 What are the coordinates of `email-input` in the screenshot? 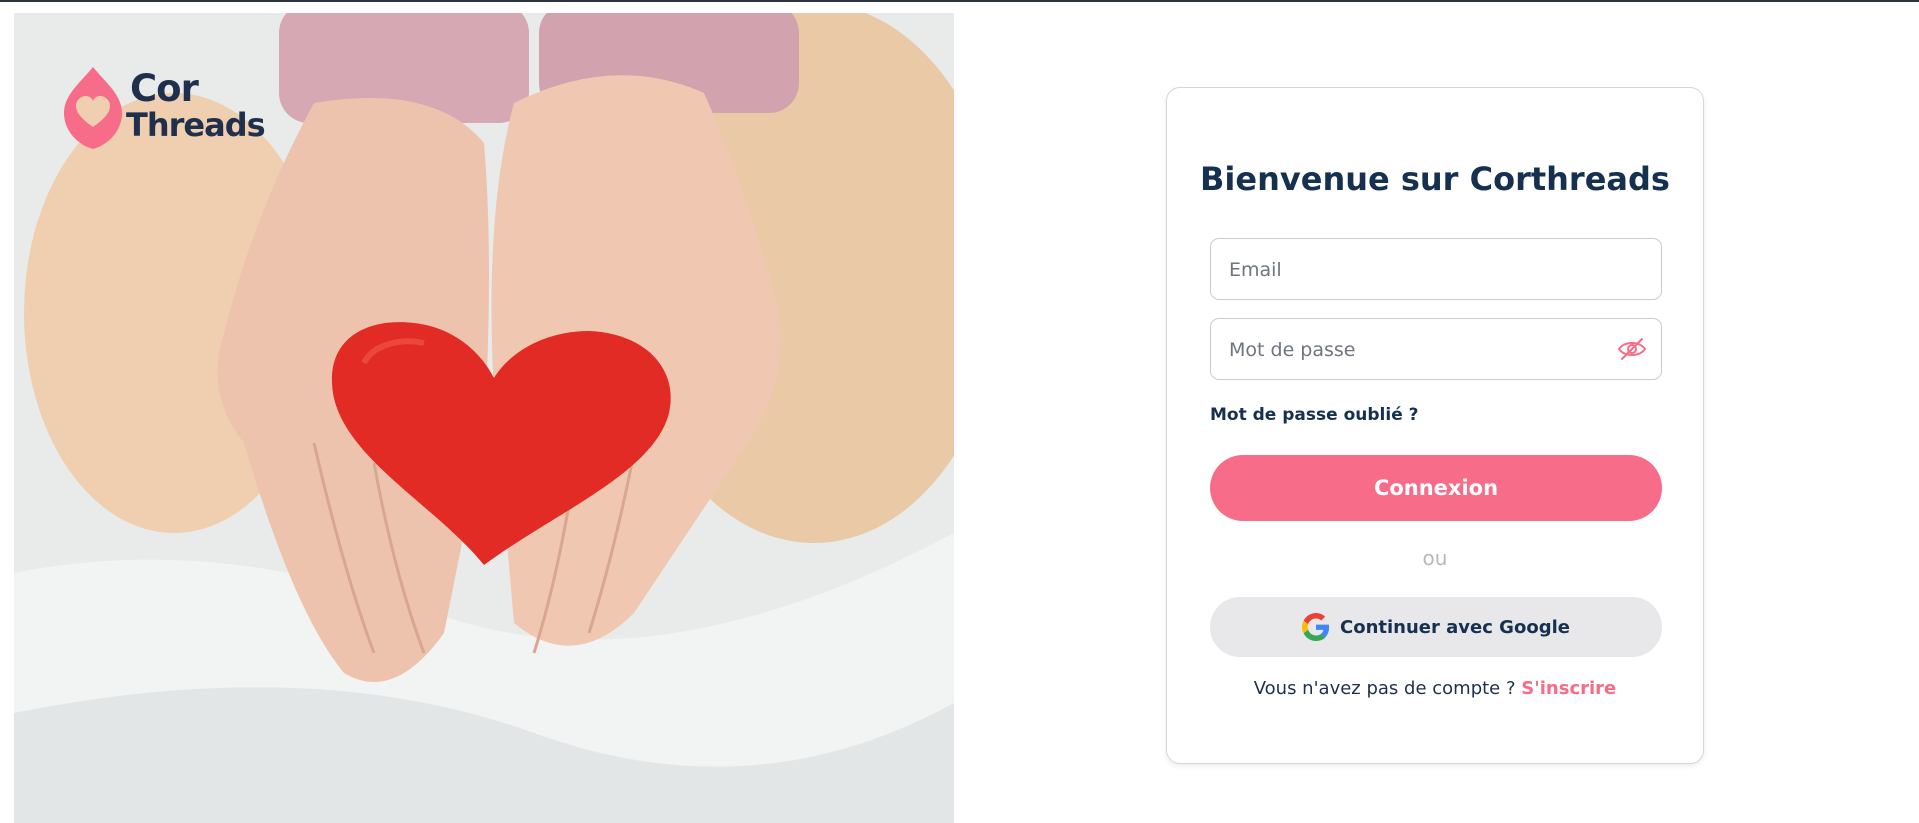 It's located at (1419, 270).